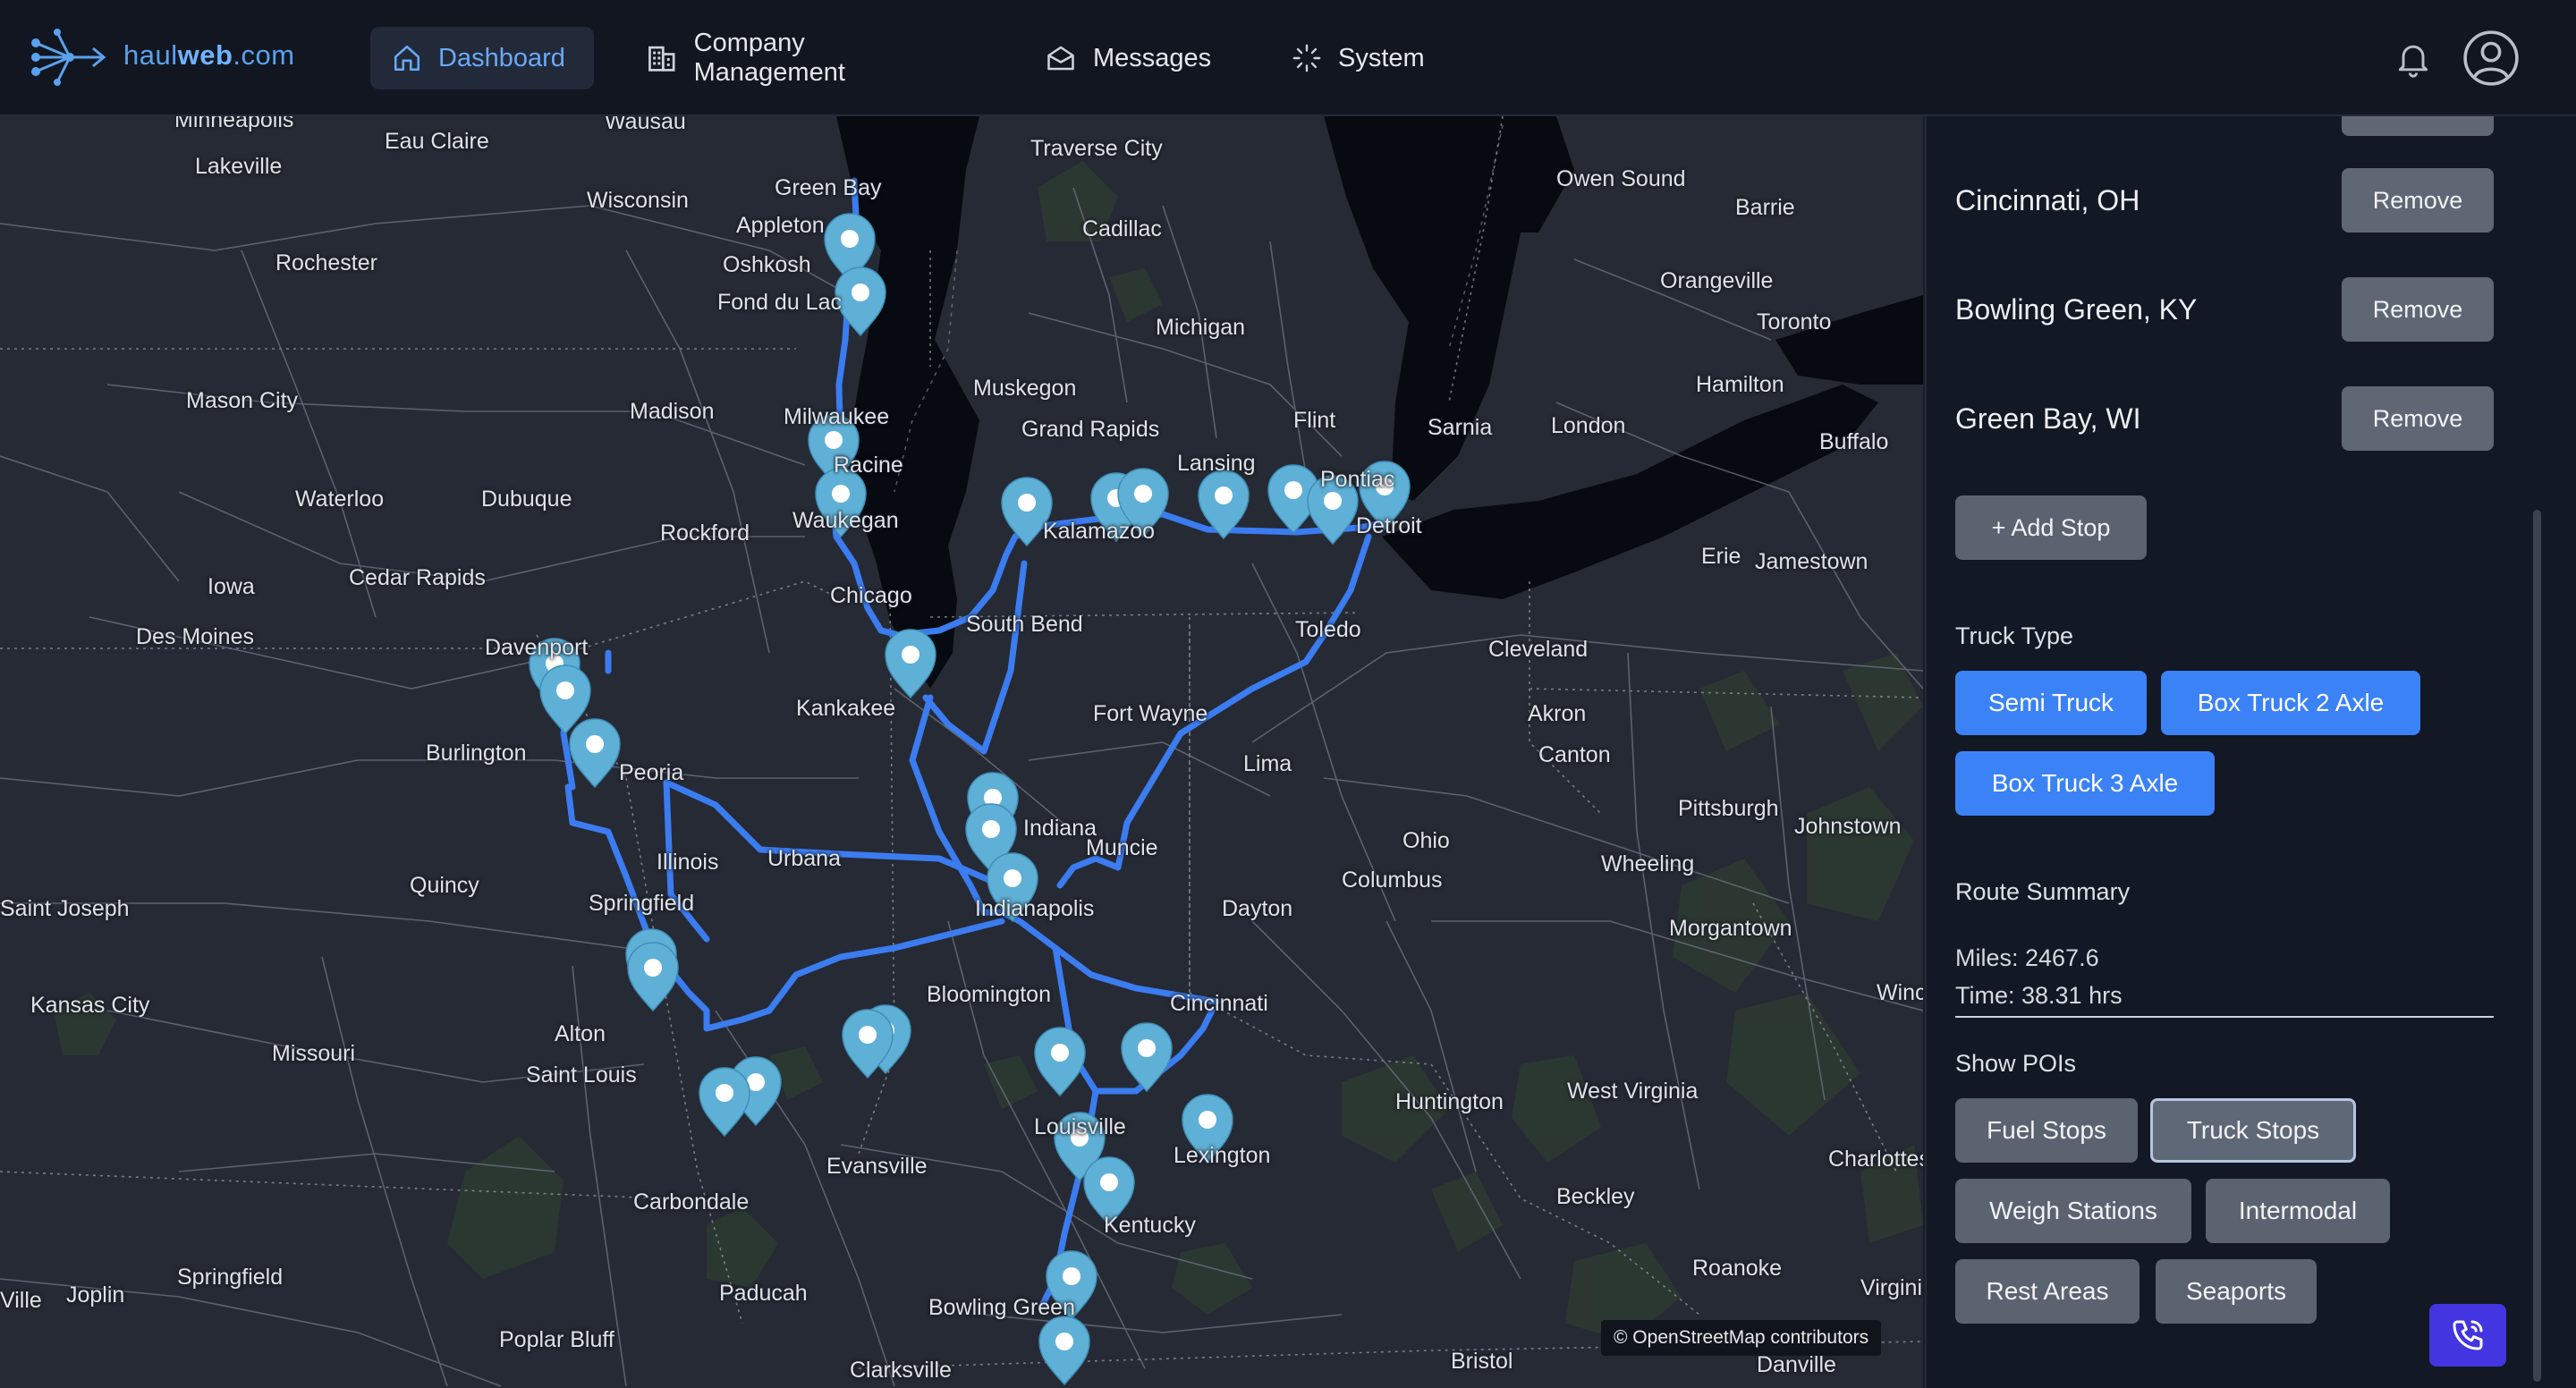  What do you see at coordinates (581, 1075) in the screenshot?
I see `city-label: Saint Louis` at bounding box center [581, 1075].